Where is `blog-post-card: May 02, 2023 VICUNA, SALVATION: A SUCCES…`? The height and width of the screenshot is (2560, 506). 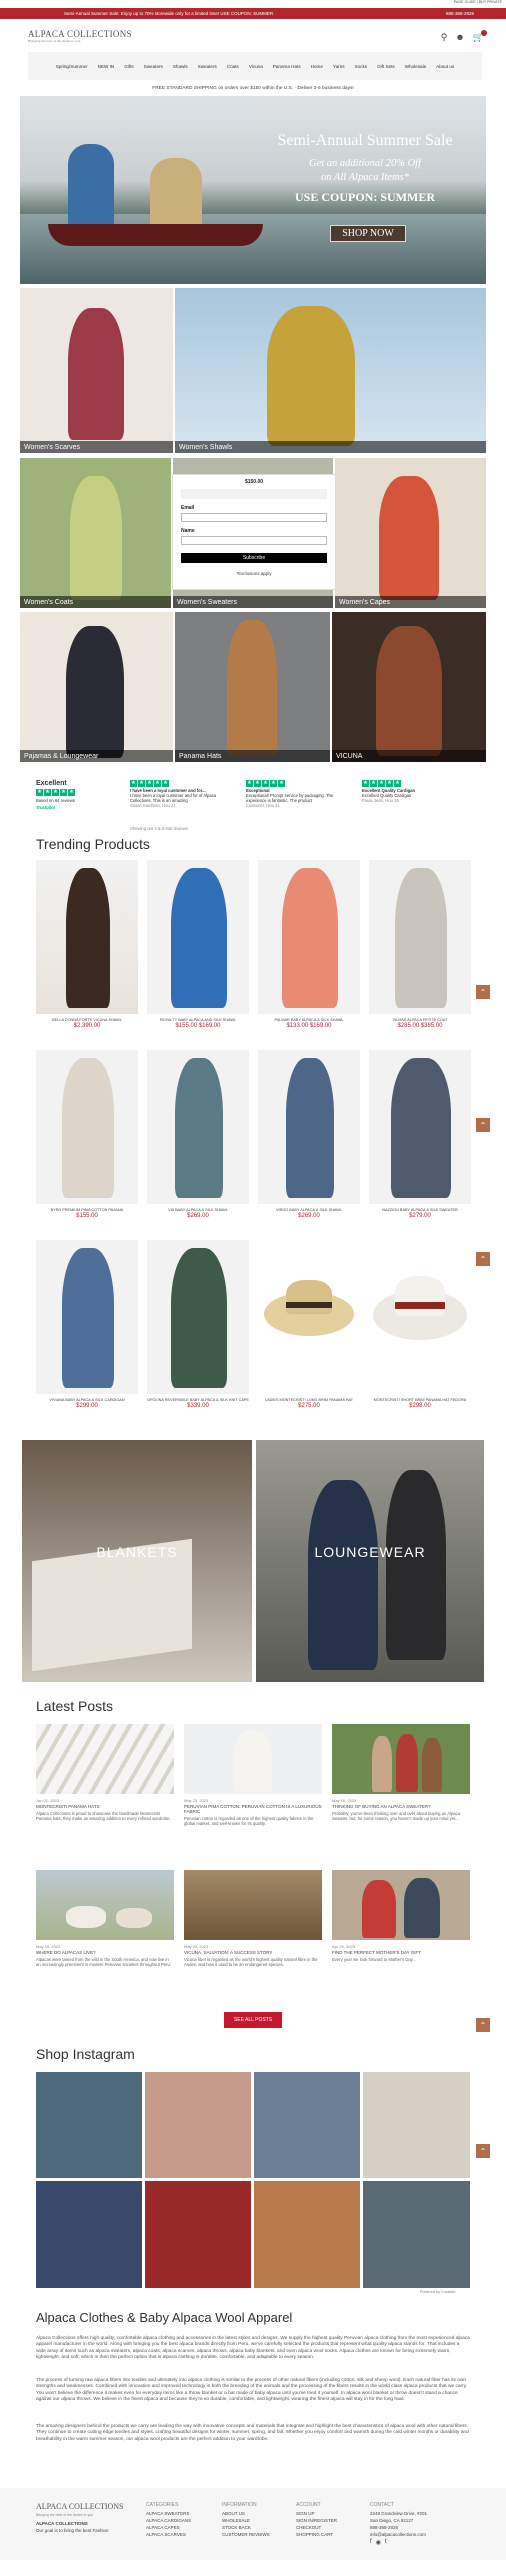 blog-post-card: May 02, 2023 VICUNA, SALVATION: A SUCCES… is located at coordinates (253, 1919).